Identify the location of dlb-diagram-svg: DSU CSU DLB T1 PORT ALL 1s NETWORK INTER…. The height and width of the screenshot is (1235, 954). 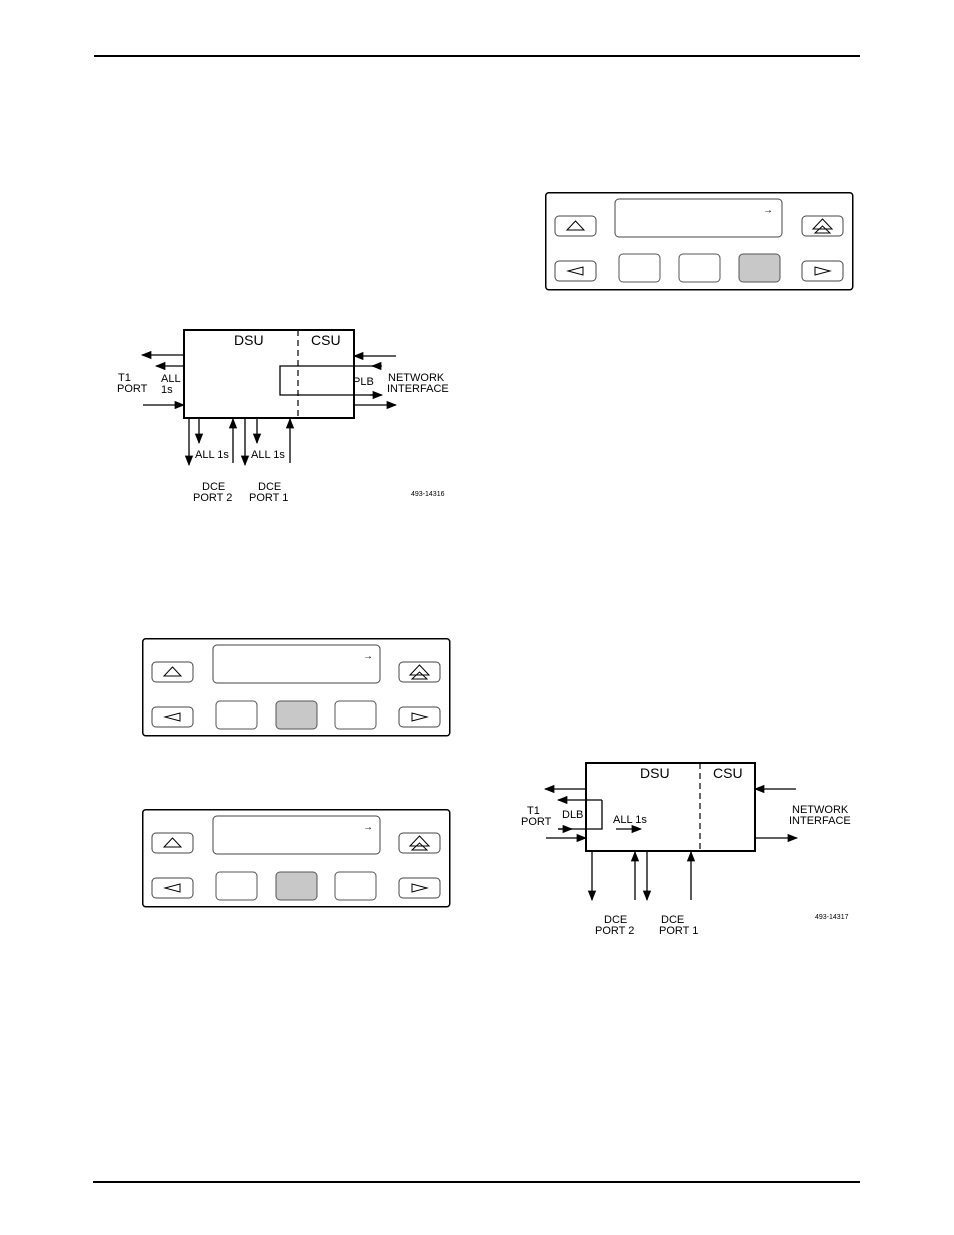
(686, 849).